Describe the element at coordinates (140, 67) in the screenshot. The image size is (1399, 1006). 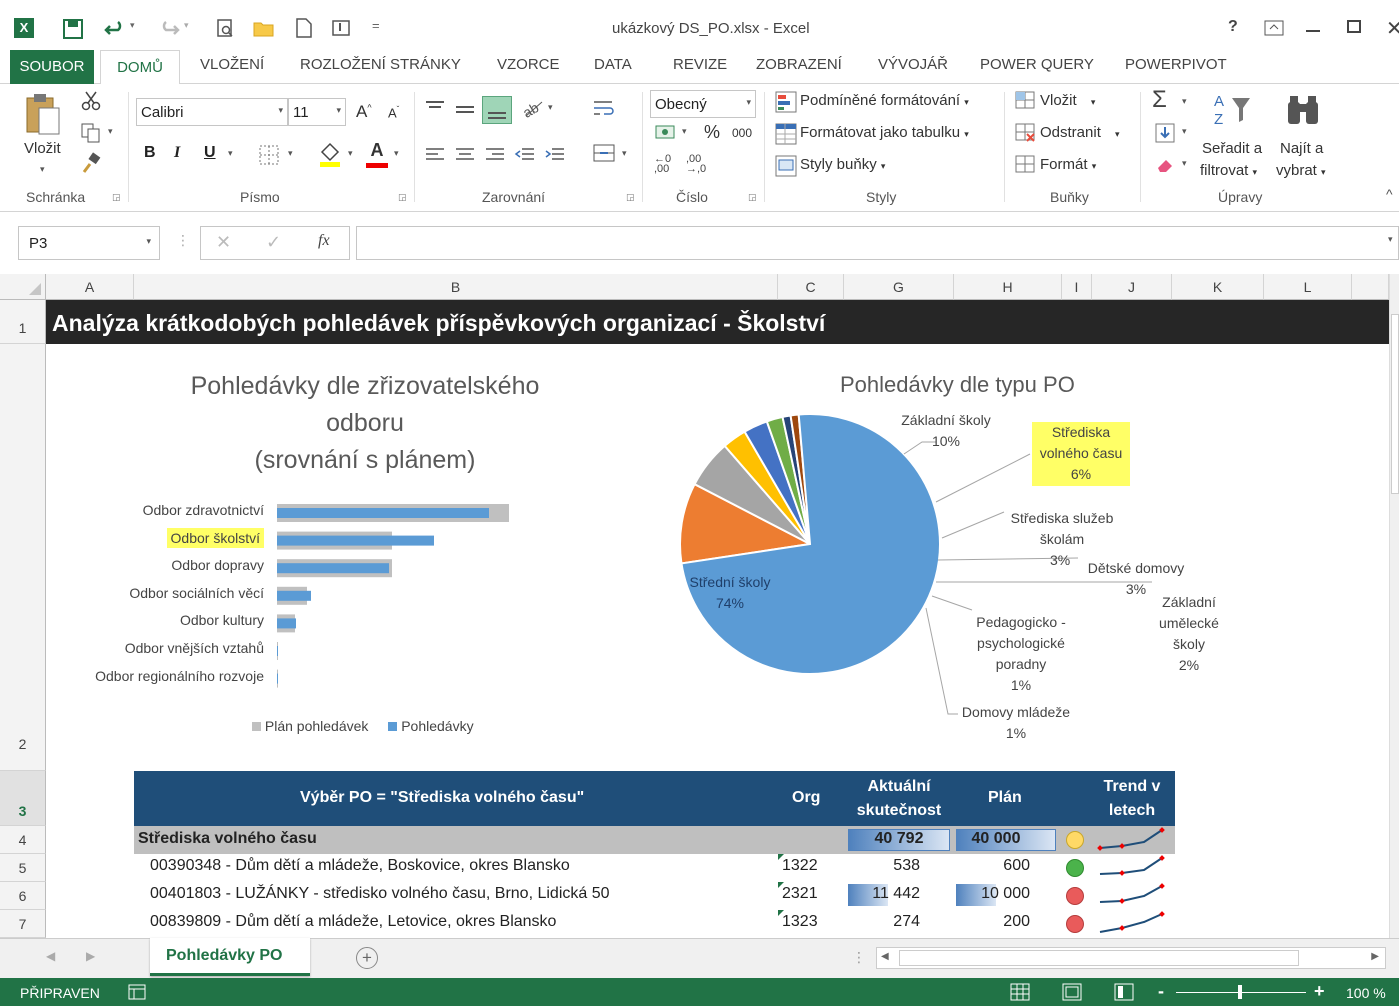
I see `tab-home: DOMŮ` at that location.